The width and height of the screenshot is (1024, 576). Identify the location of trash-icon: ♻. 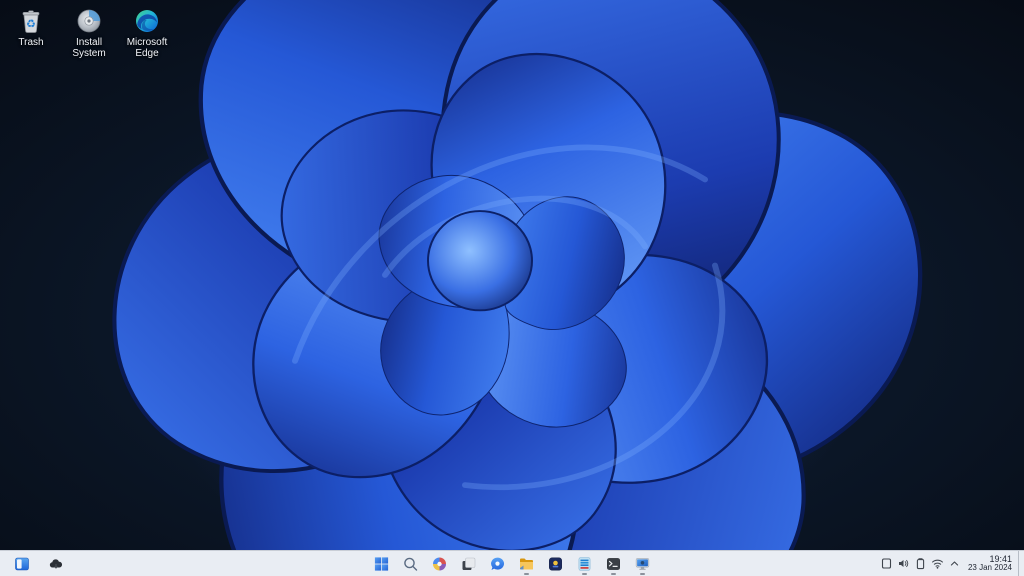
(31, 21).